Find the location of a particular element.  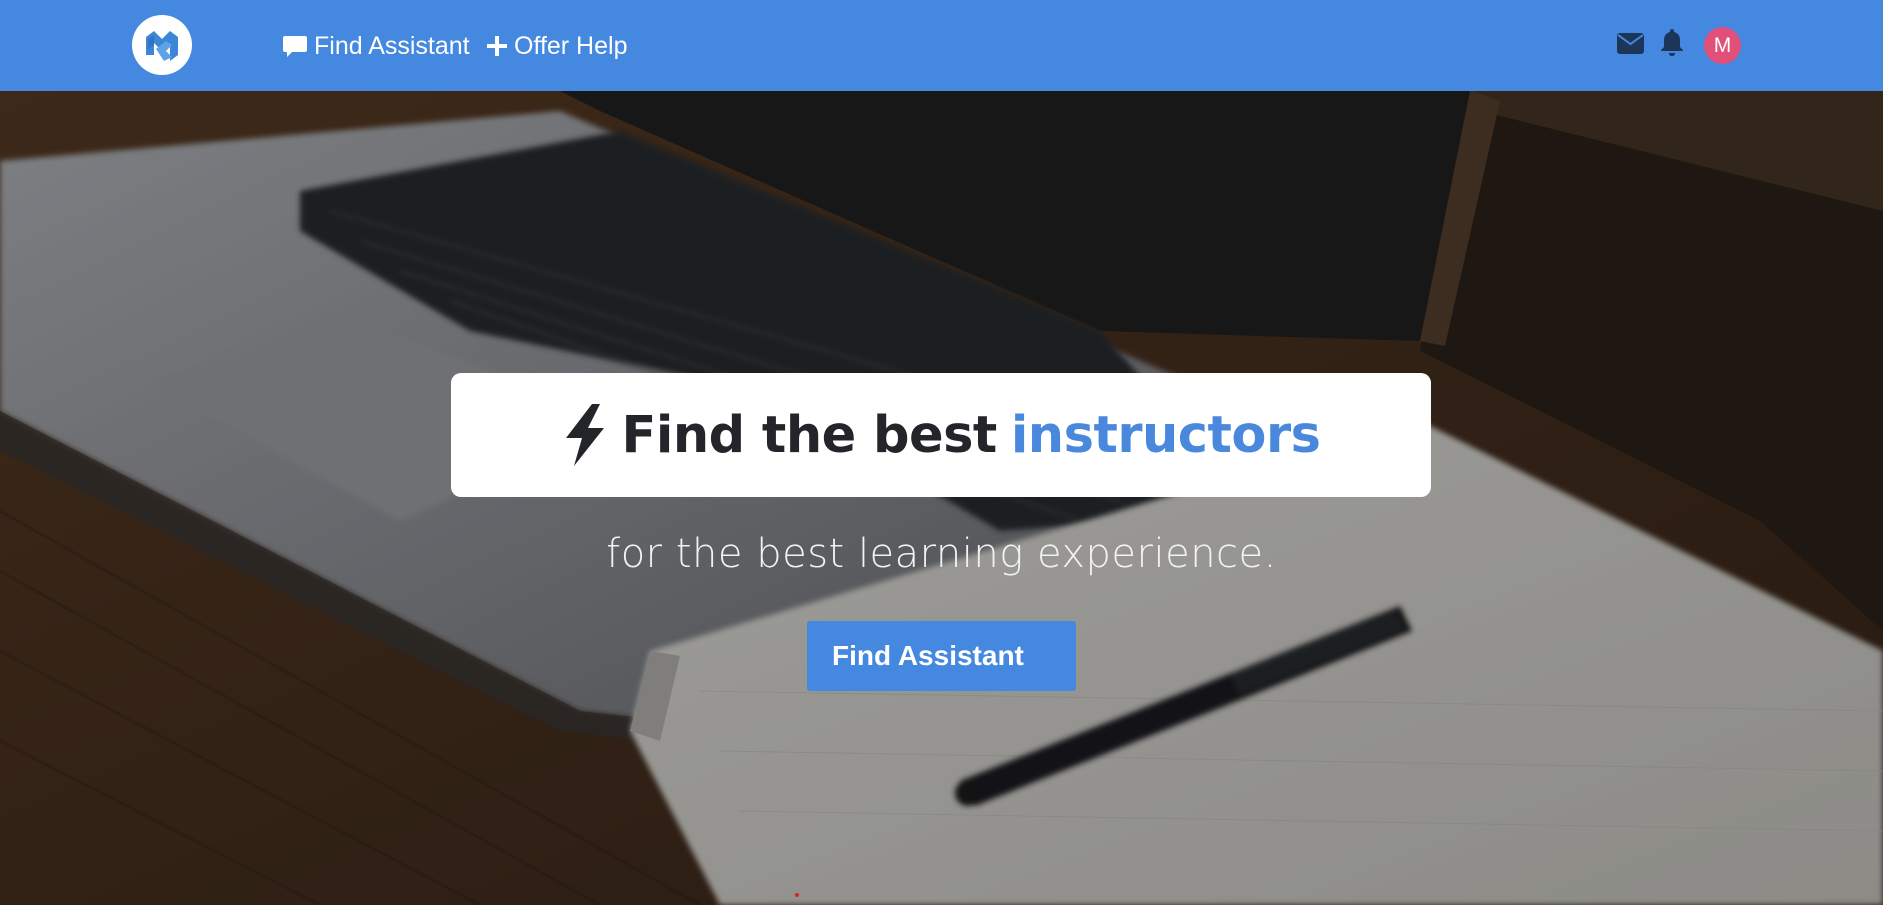

plus-icon is located at coordinates (497, 46).